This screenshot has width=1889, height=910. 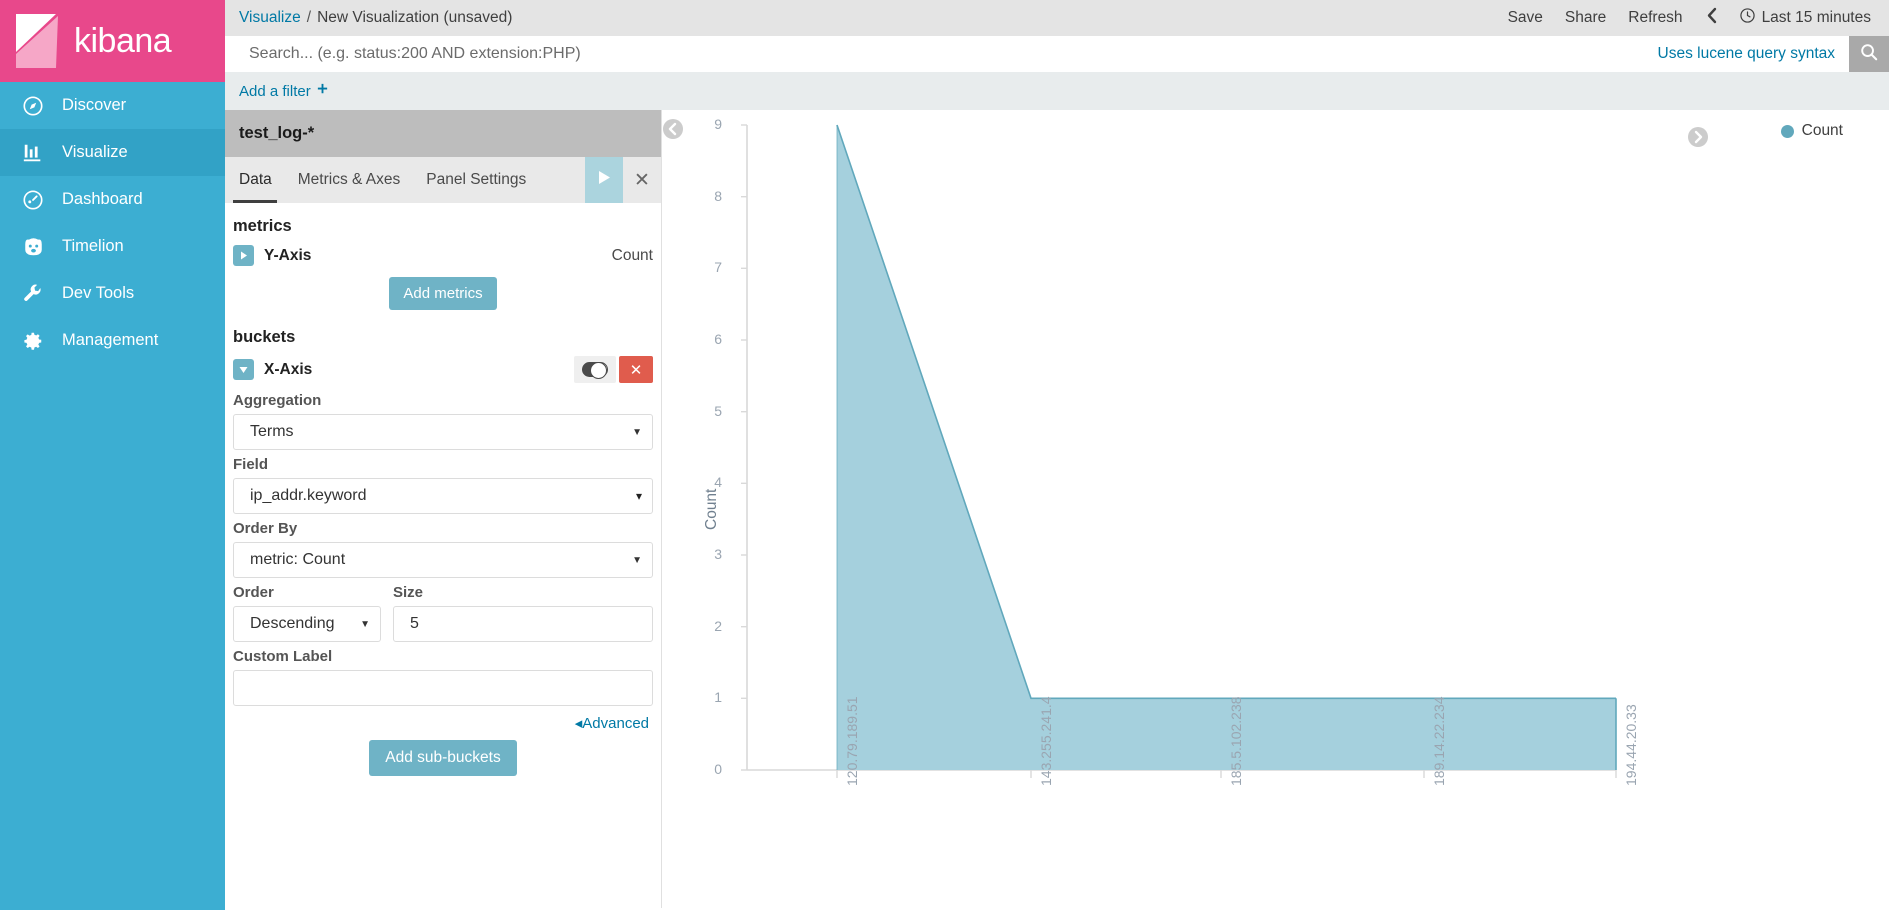 I want to click on chevron-left-icon, so click(x=1711, y=18).